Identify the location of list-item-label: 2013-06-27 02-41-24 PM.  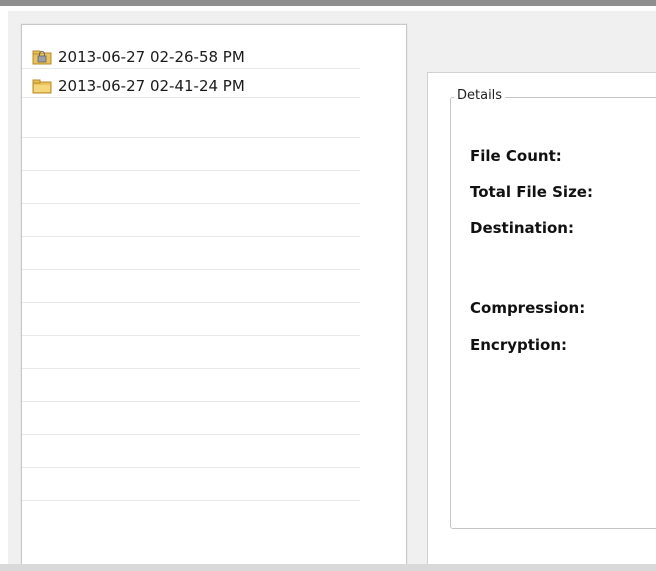
(151, 85).